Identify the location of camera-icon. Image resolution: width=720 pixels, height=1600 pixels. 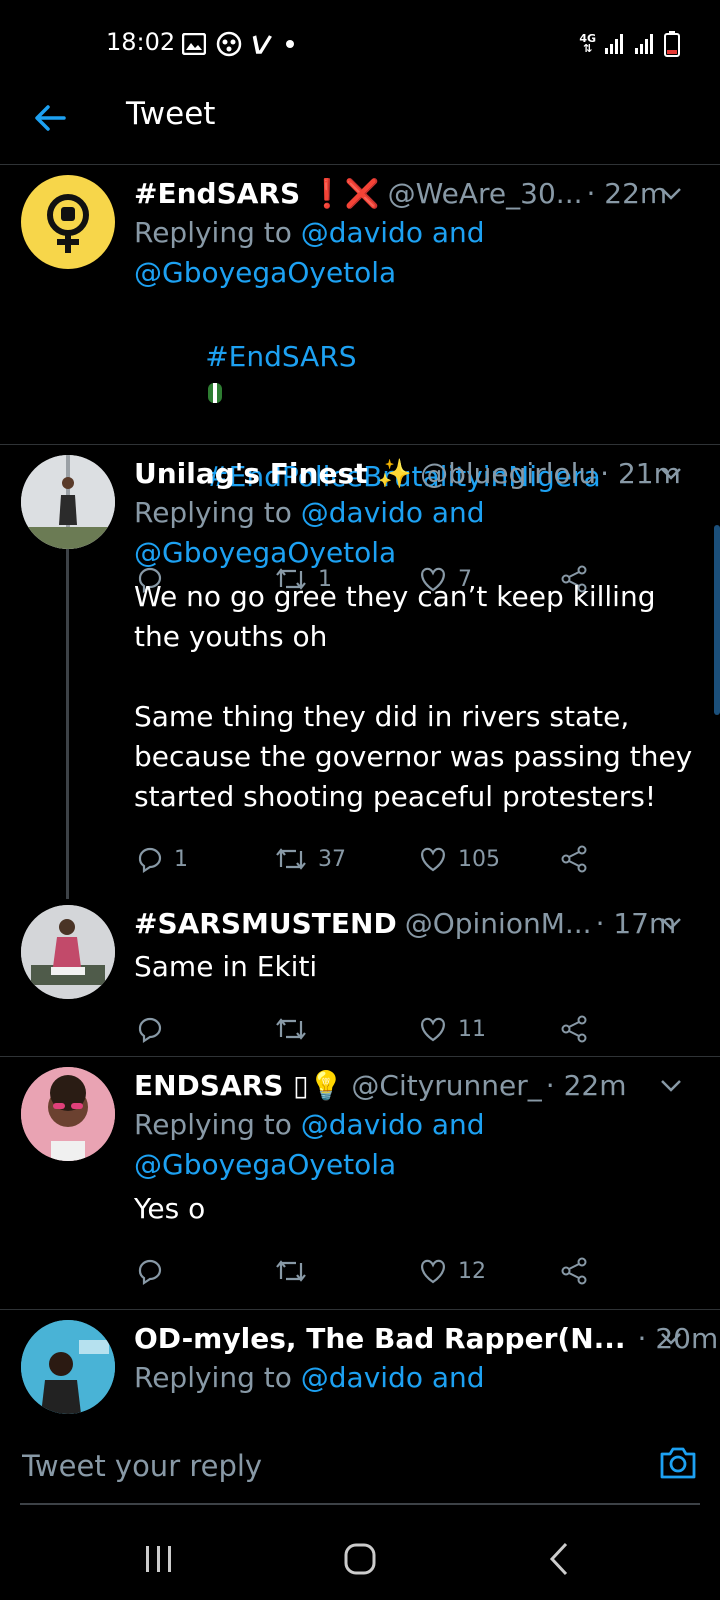
(678, 1463).